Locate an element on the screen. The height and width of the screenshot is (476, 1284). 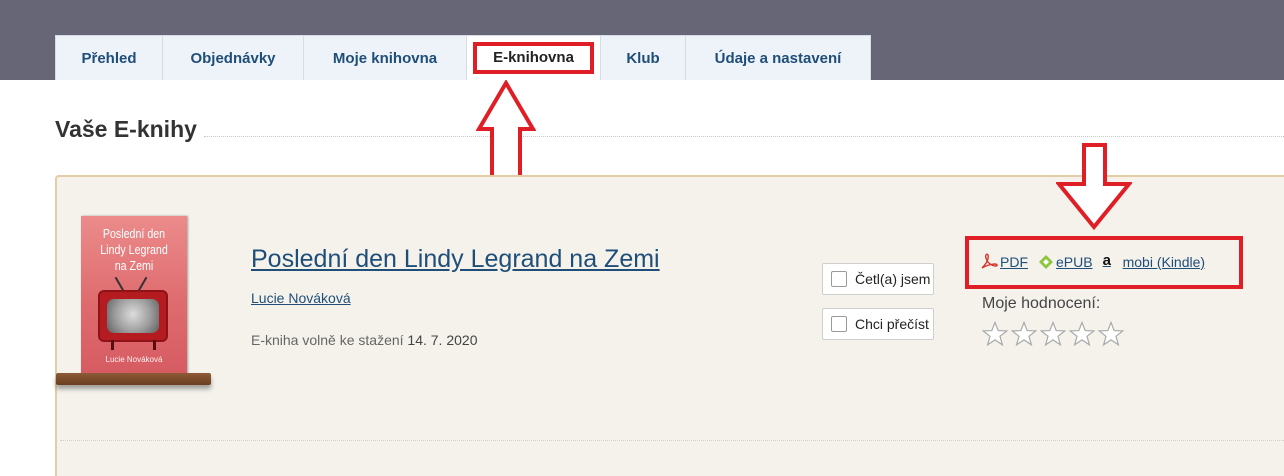
download-epub-link: ePUB is located at coordinates (1065, 262).